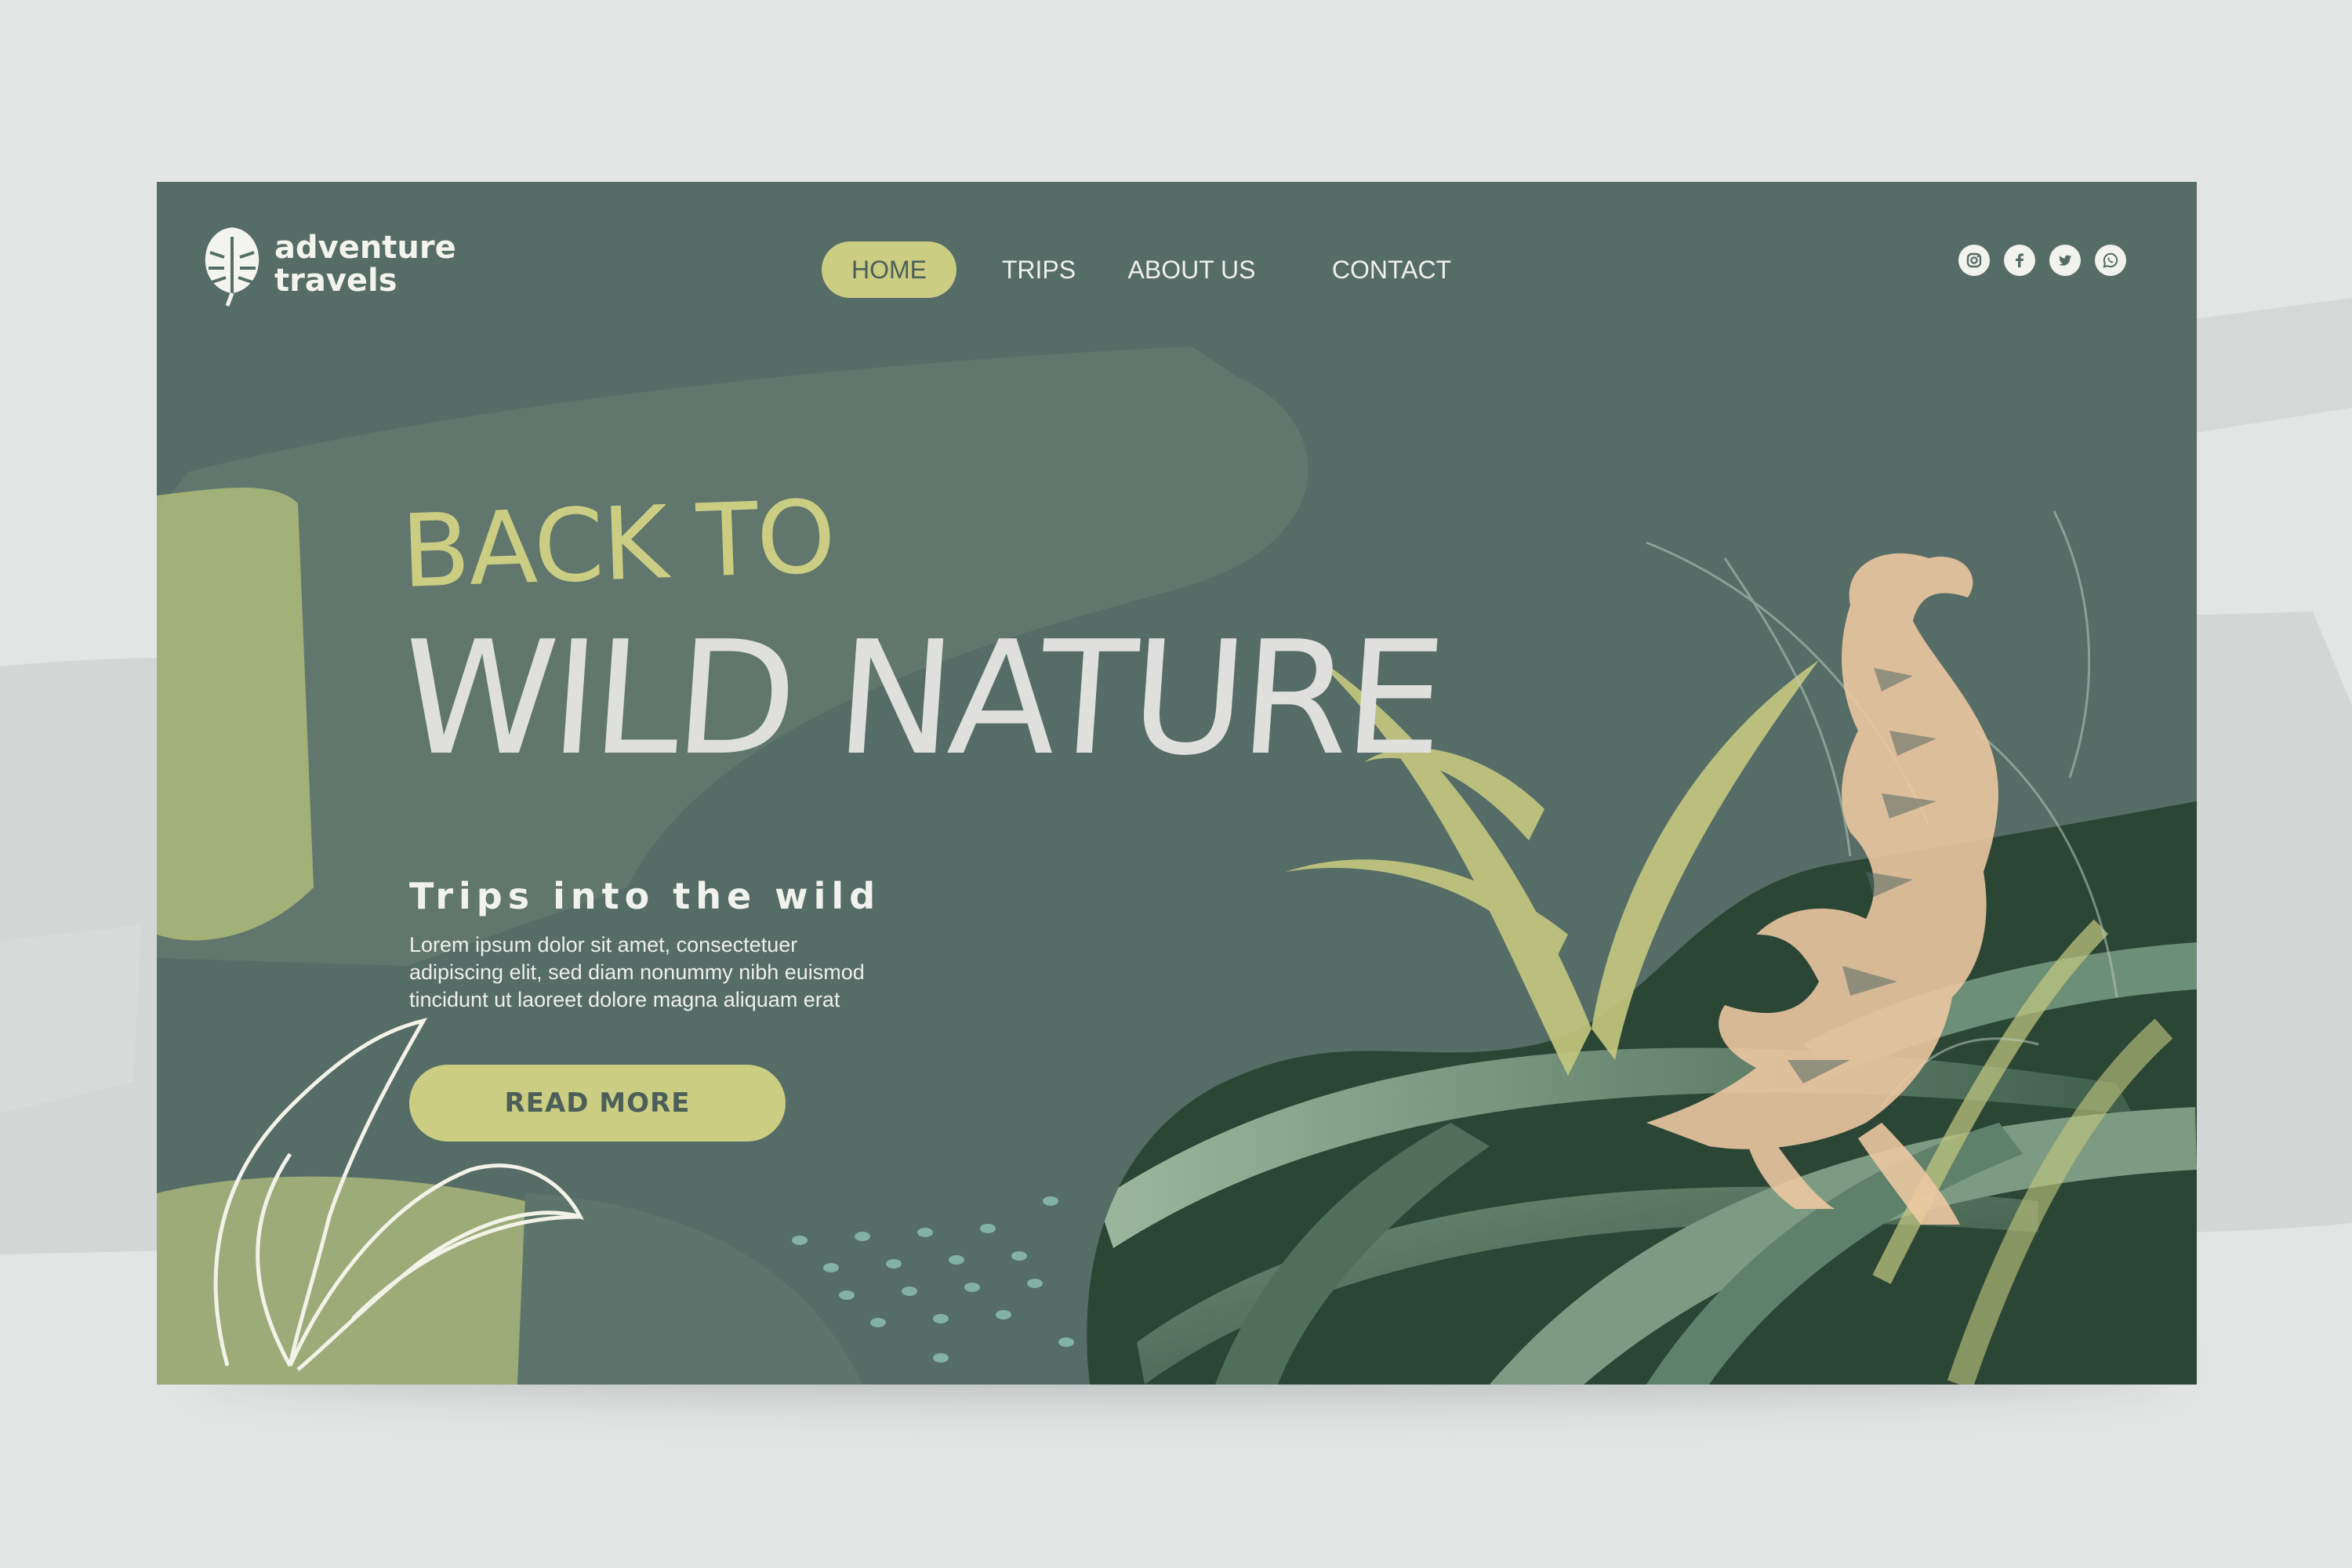 The height and width of the screenshot is (1568, 2352). Describe the element at coordinates (2110, 260) in the screenshot. I see `whatsapp-icon` at that location.